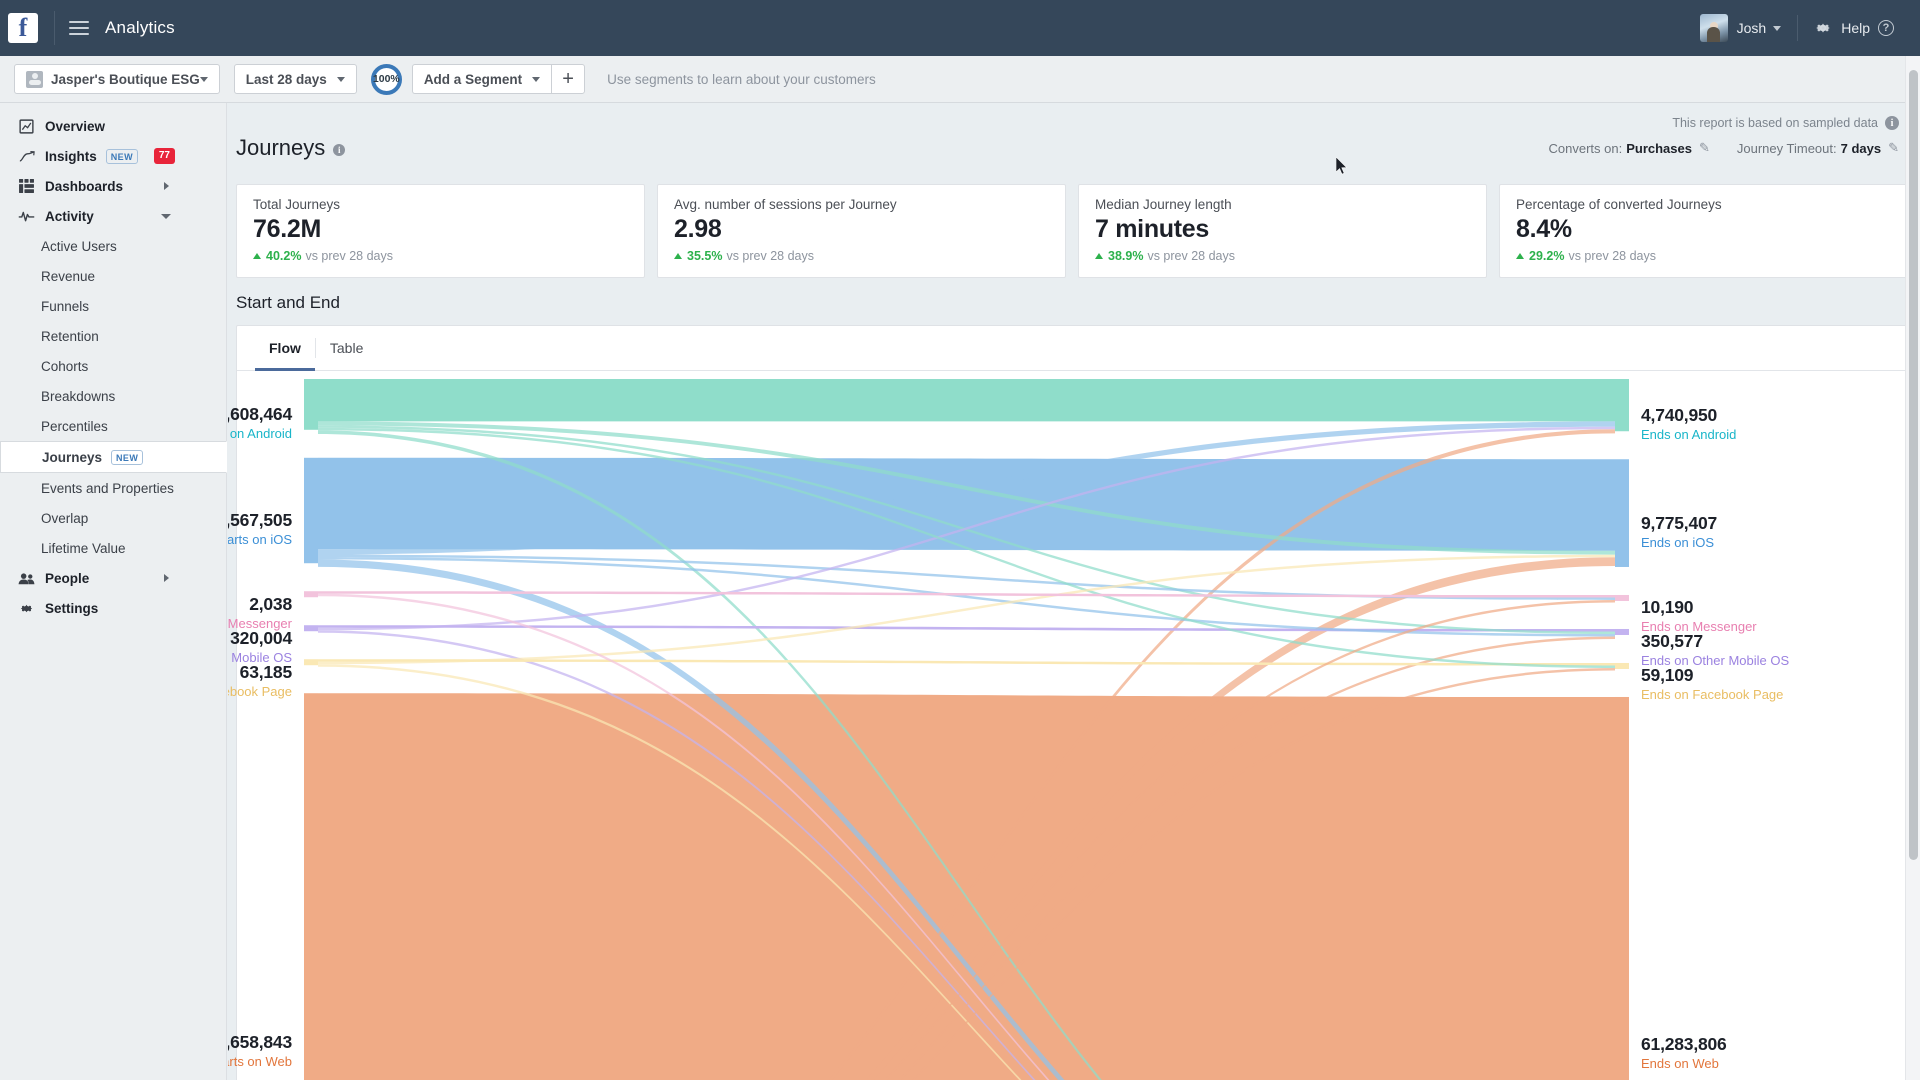  What do you see at coordinates (1659, 148) in the screenshot?
I see `converts-on-value: Purchases` at bounding box center [1659, 148].